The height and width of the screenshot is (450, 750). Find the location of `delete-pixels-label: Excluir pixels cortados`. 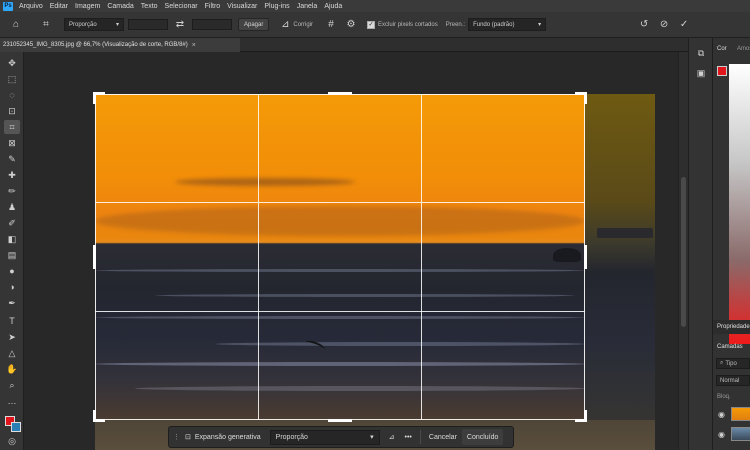

delete-pixels-label: Excluir pixels cortados is located at coordinates (408, 24).